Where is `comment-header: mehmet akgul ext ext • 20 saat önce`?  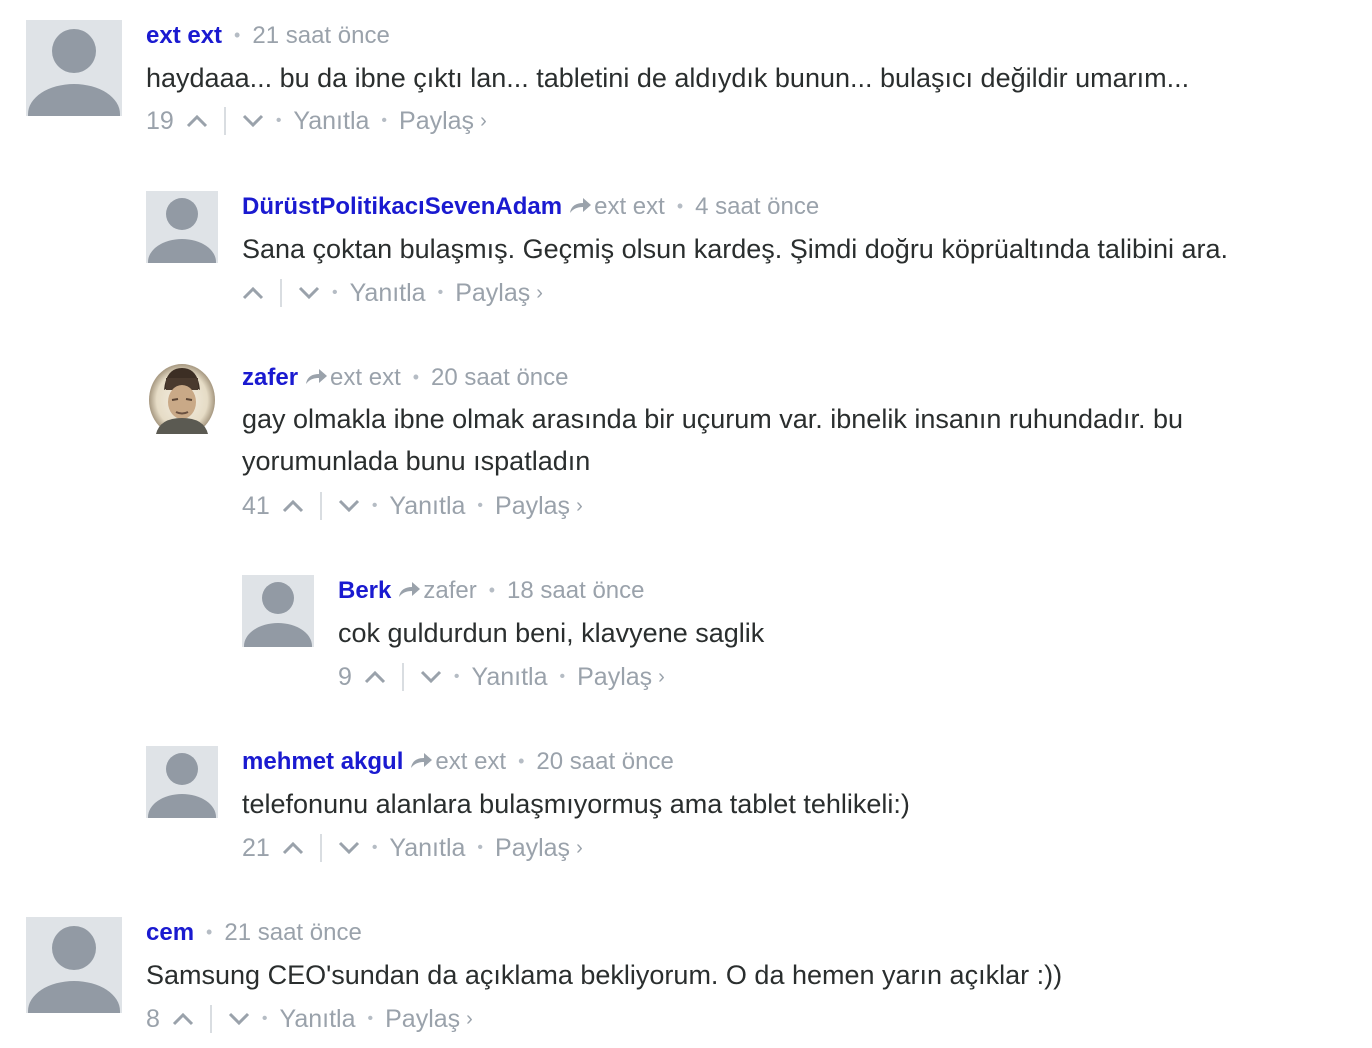 comment-header: mehmet akgul ext ext • 20 saat önce is located at coordinates (458, 761).